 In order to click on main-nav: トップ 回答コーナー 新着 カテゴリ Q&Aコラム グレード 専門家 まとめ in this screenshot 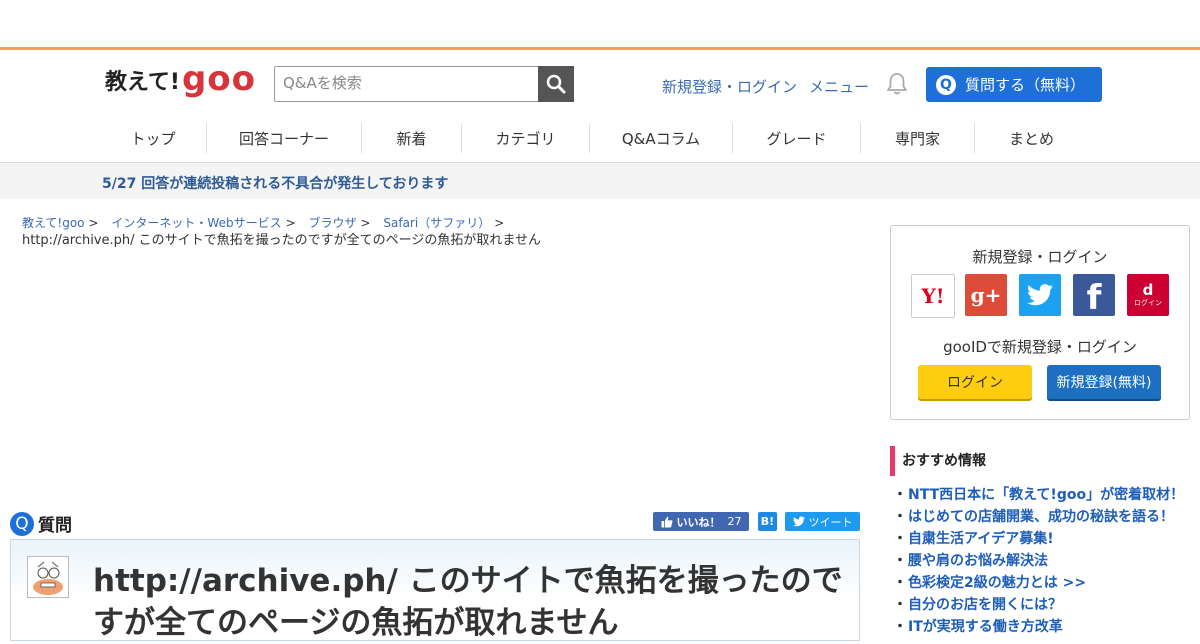, I will do `click(594, 138)`.